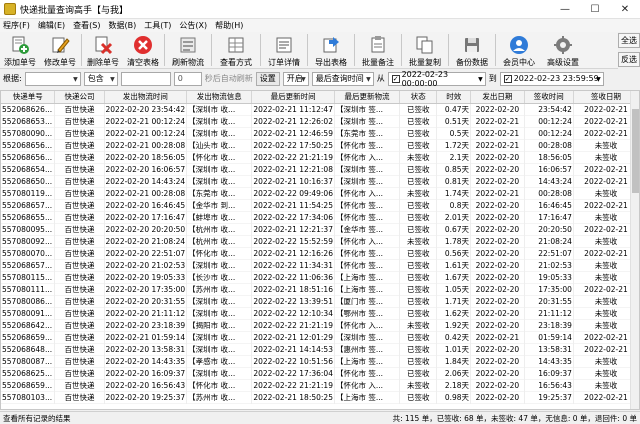  I want to click on menu-notice: 公告(X), so click(193, 25).